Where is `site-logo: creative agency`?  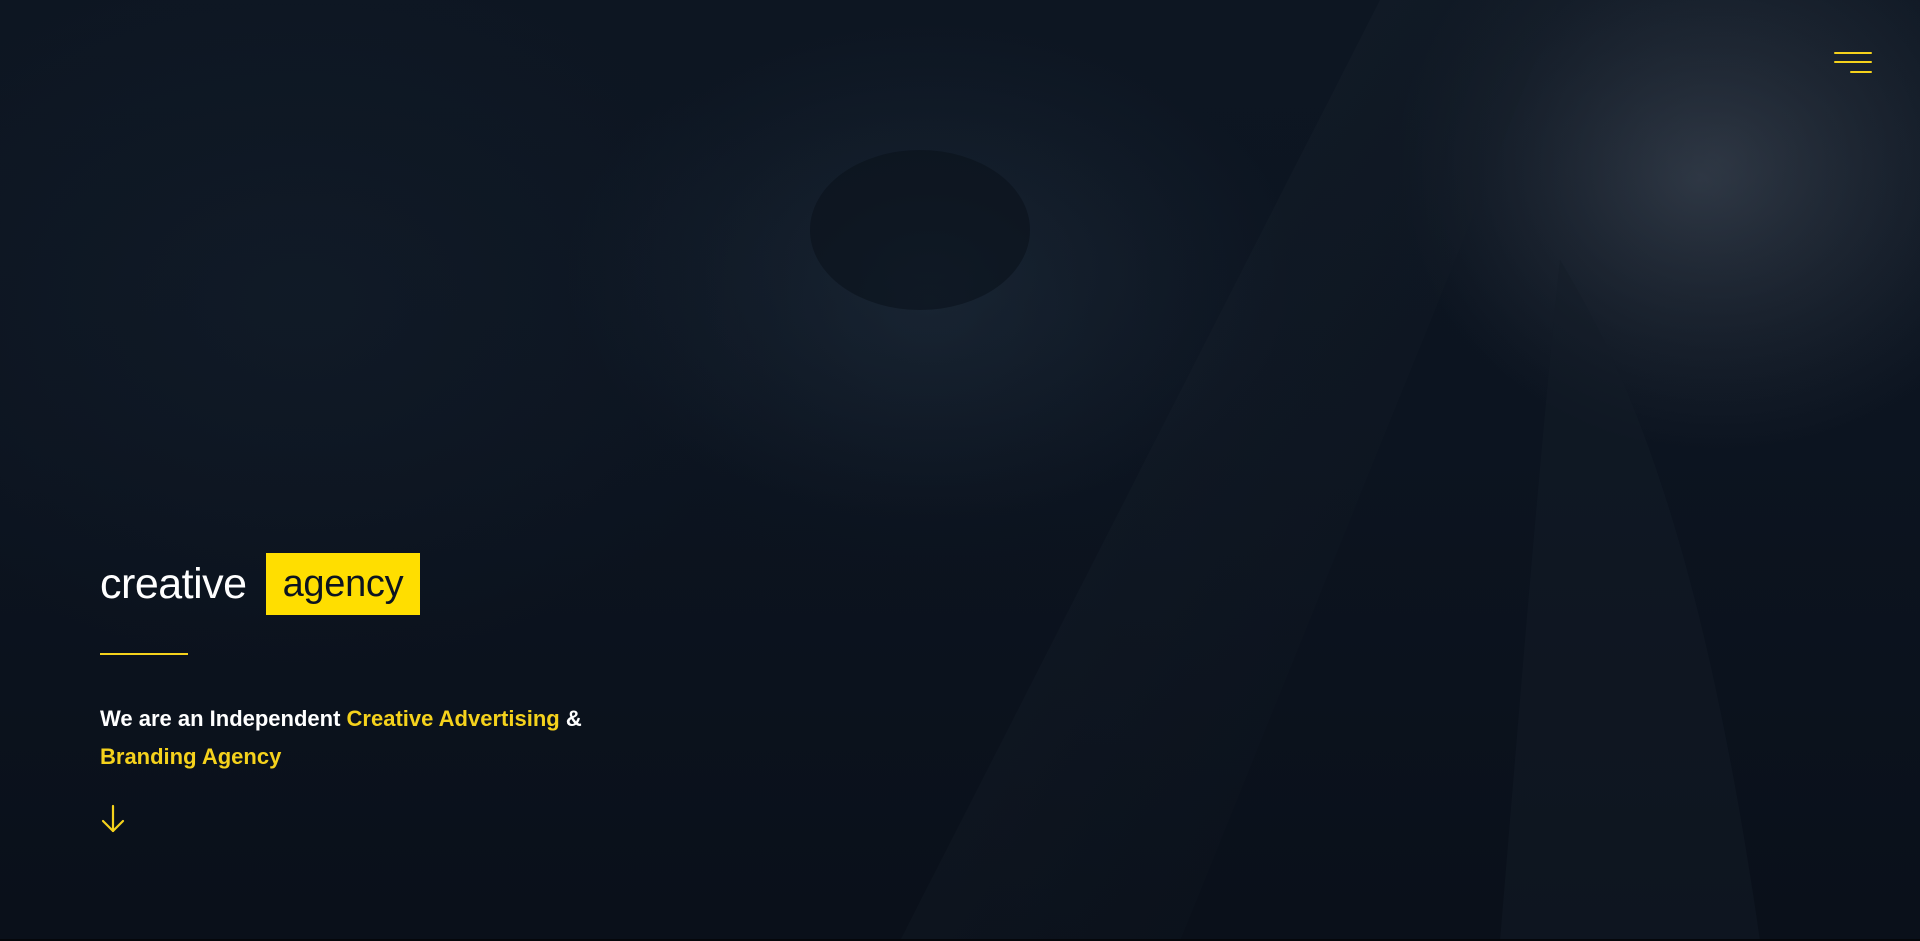 site-logo: creative agency is located at coordinates (410, 584).